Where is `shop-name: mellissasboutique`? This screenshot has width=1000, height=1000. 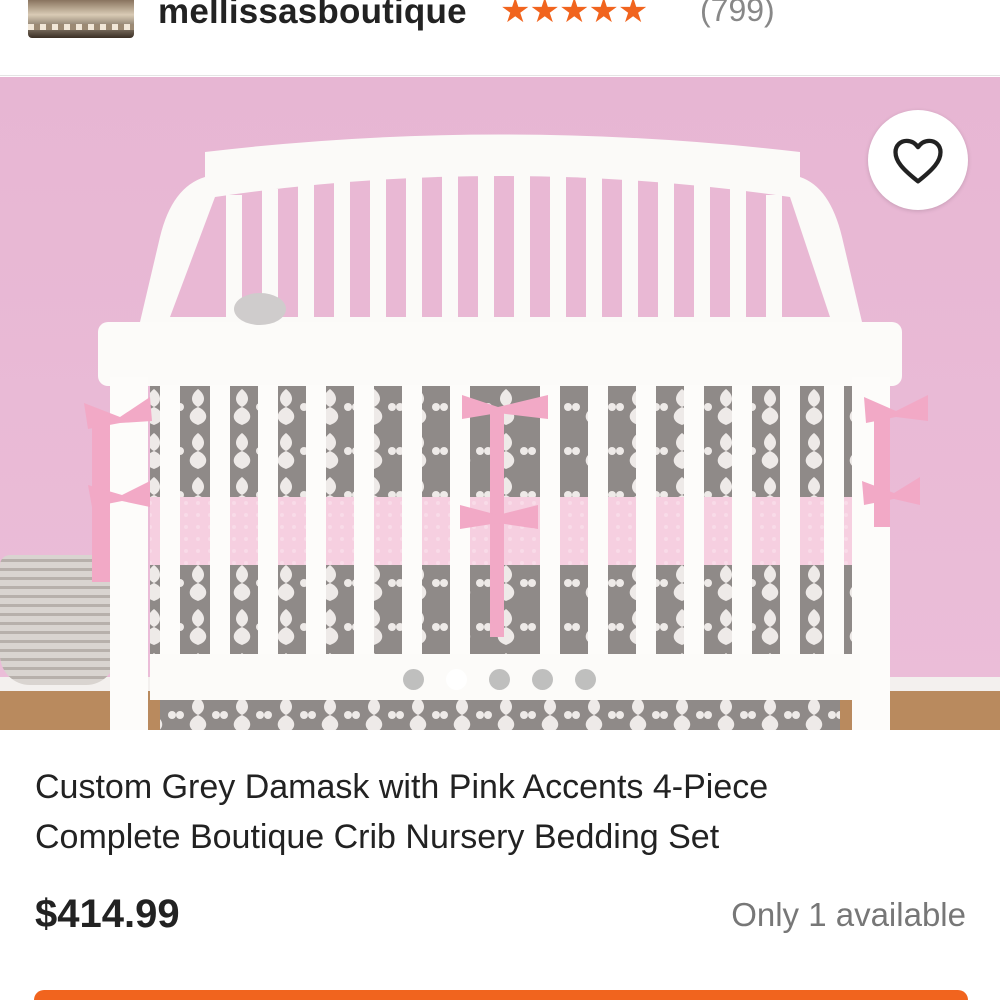
shop-name: mellissasboutique is located at coordinates (312, 16).